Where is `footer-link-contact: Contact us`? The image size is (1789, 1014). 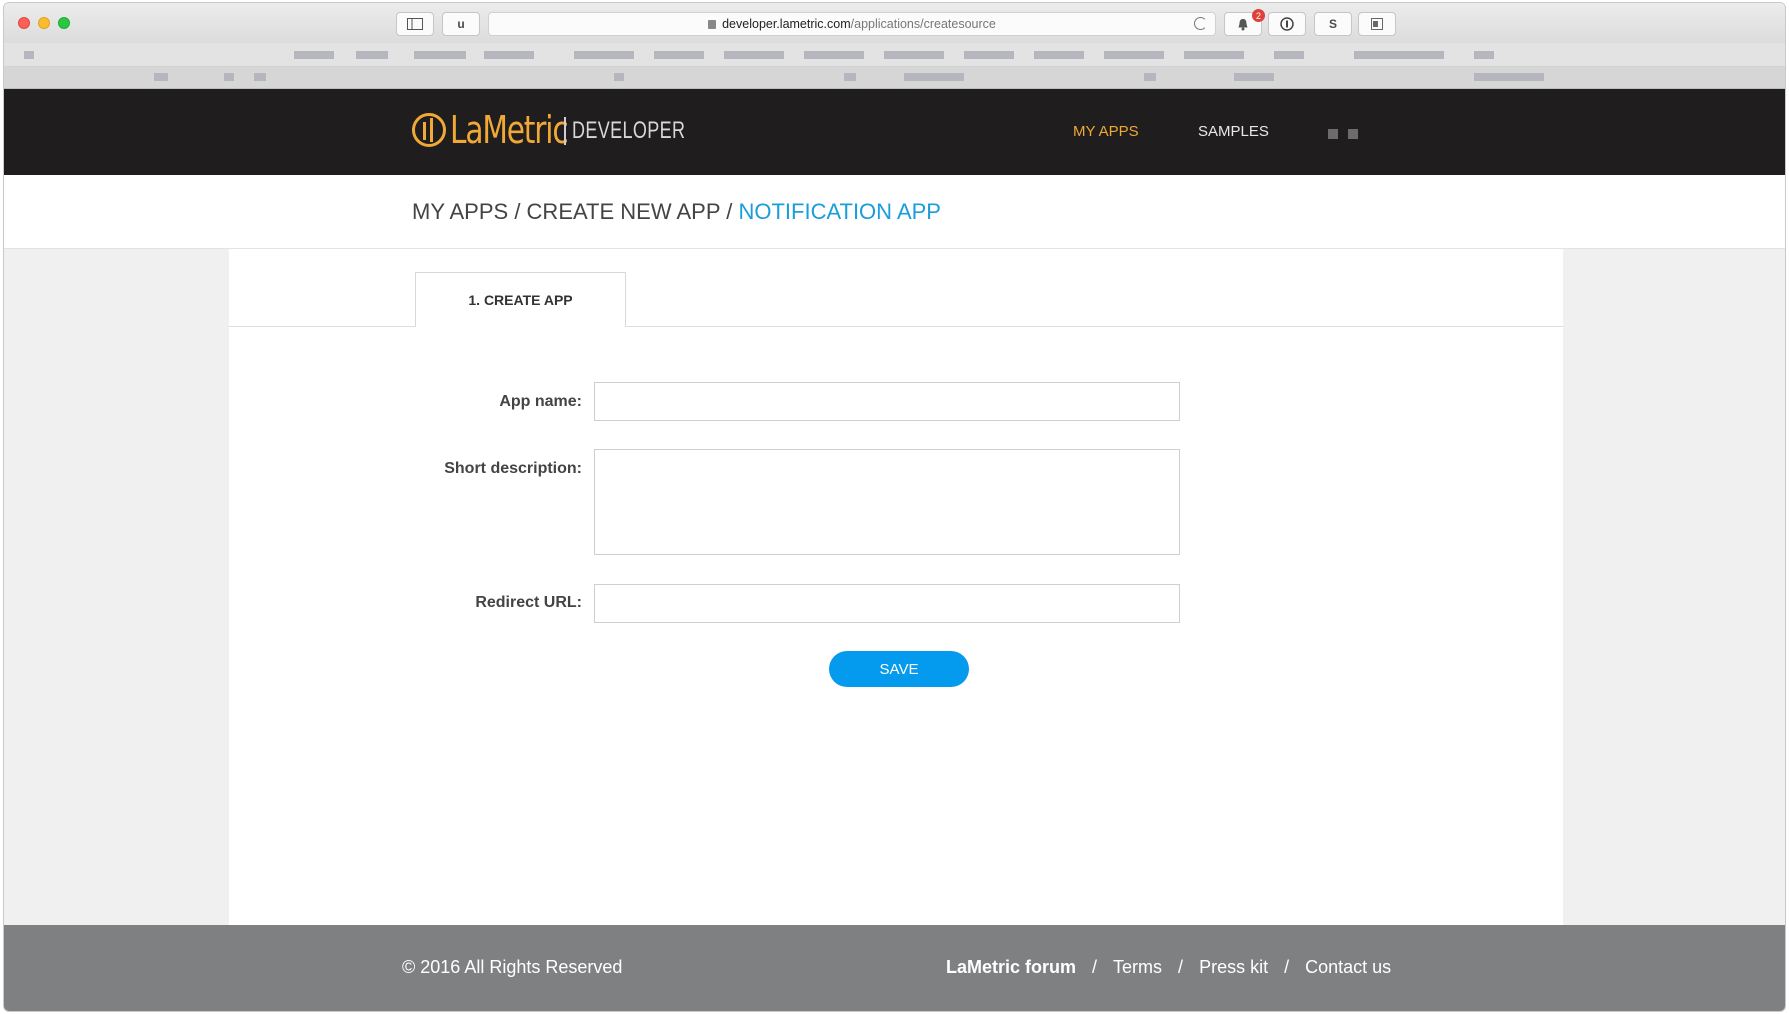 footer-link-contact: Contact us is located at coordinates (1348, 967).